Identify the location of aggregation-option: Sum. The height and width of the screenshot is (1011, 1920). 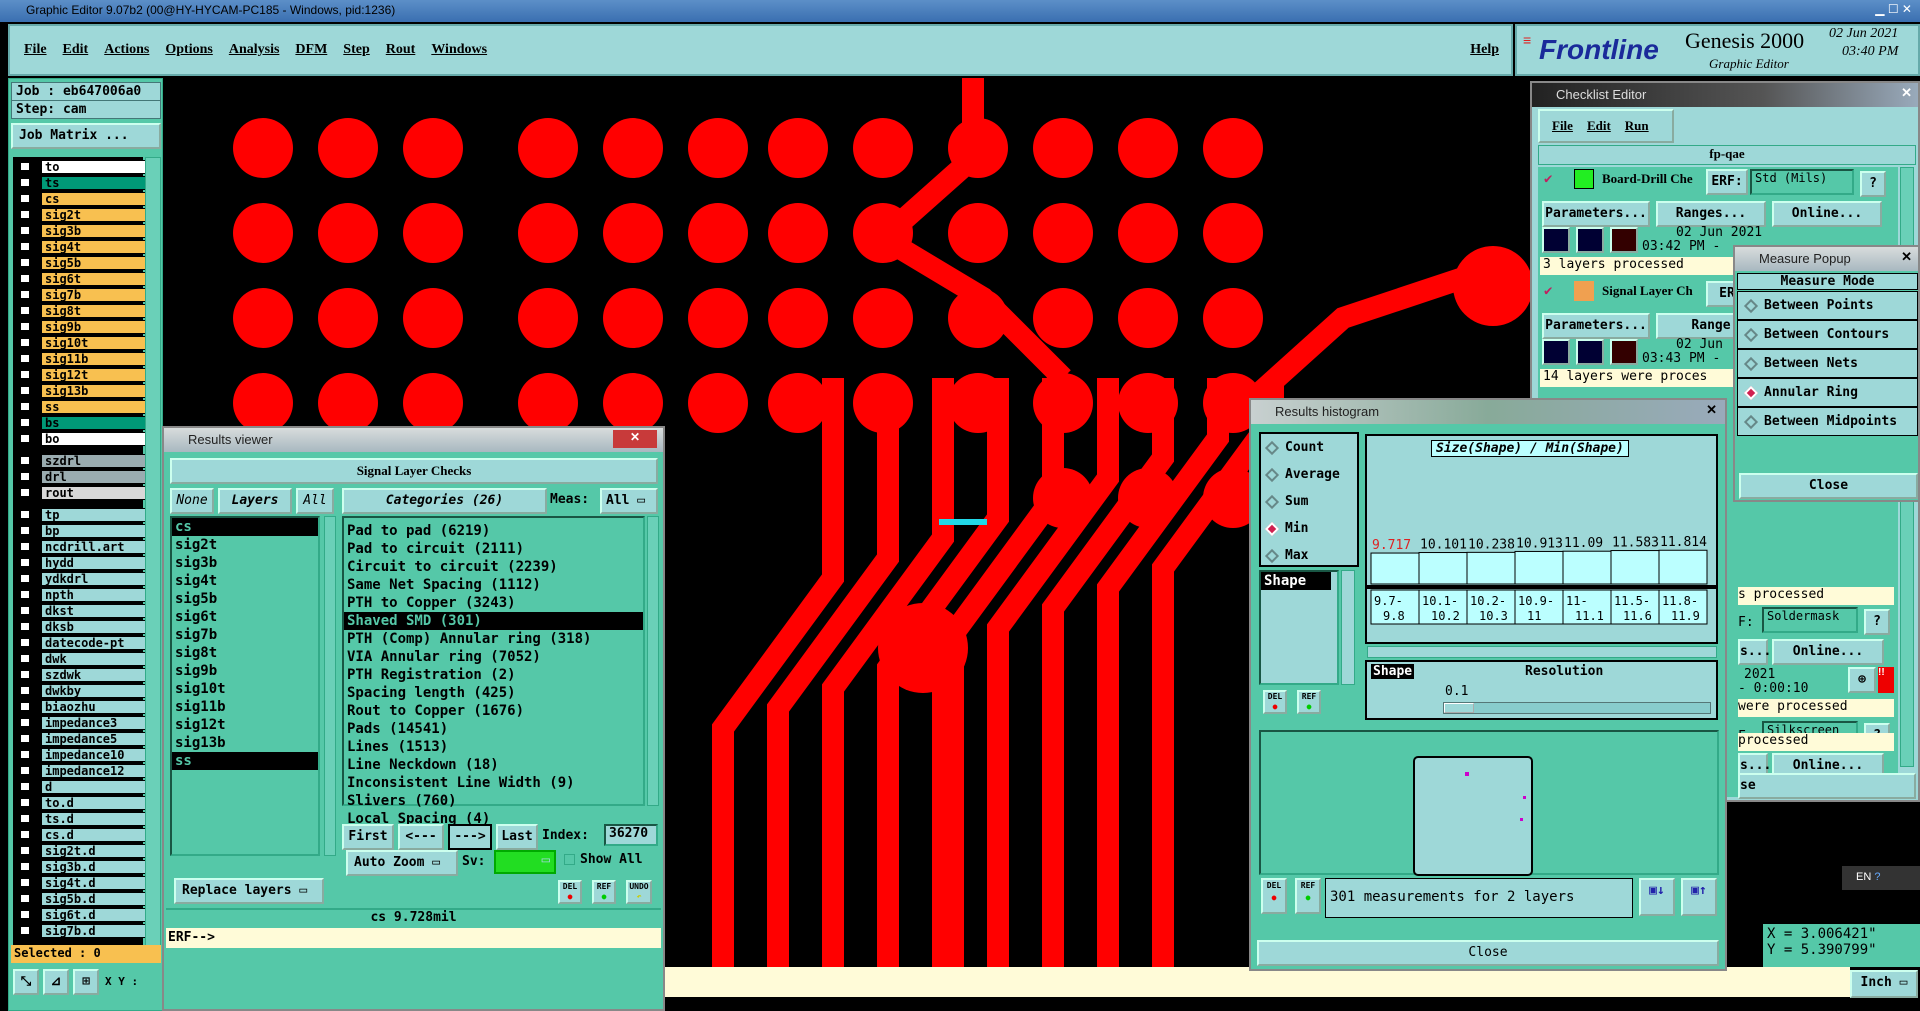
(1310, 501).